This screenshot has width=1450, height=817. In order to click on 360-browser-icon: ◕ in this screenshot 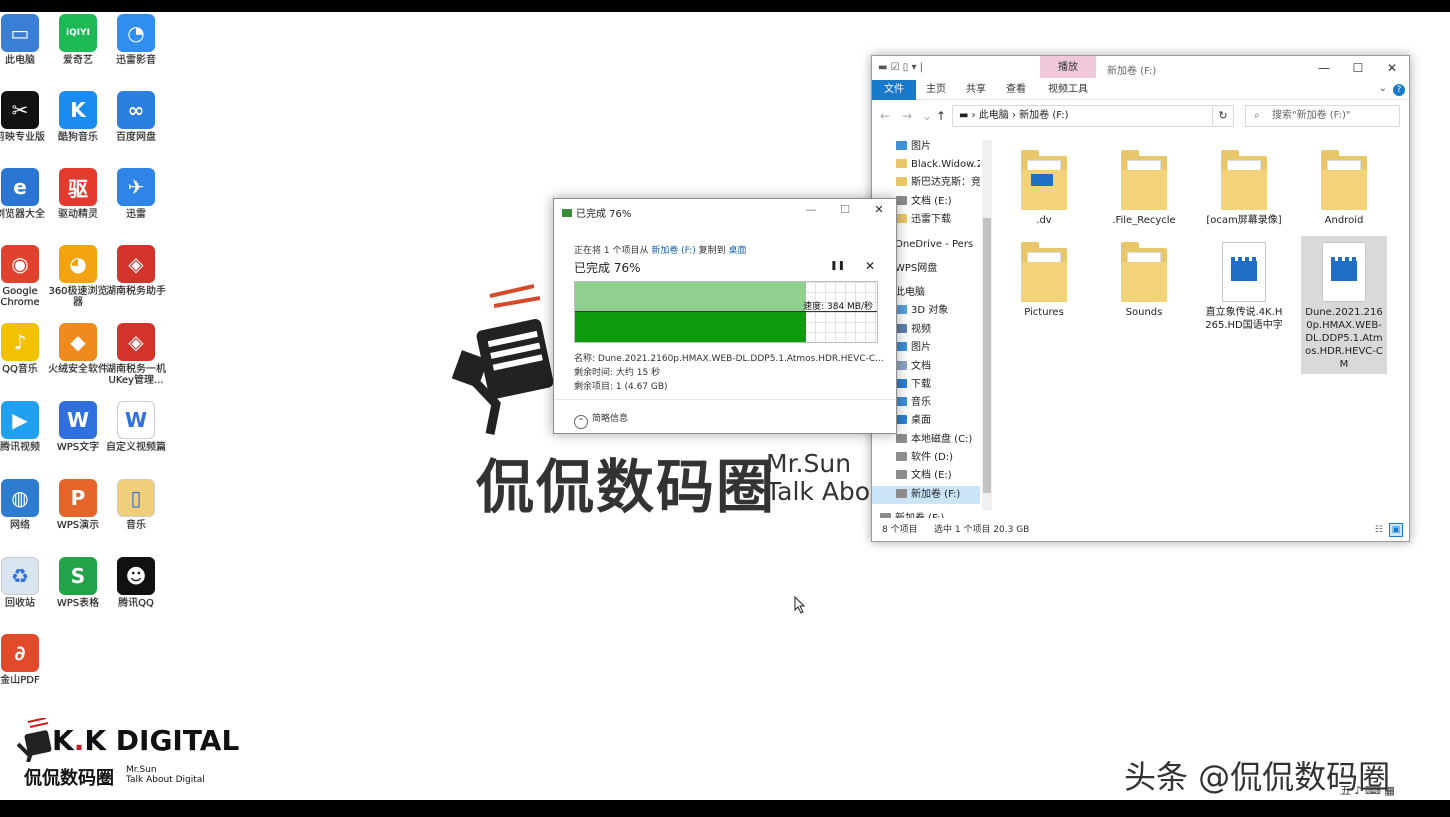, I will do `click(78, 264)`.